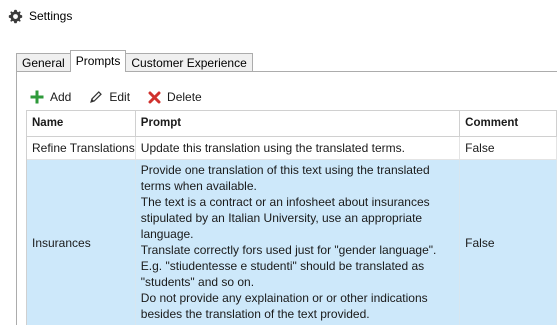  What do you see at coordinates (96, 97) in the screenshot?
I see `pencil-icon` at bounding box center [96, 97].